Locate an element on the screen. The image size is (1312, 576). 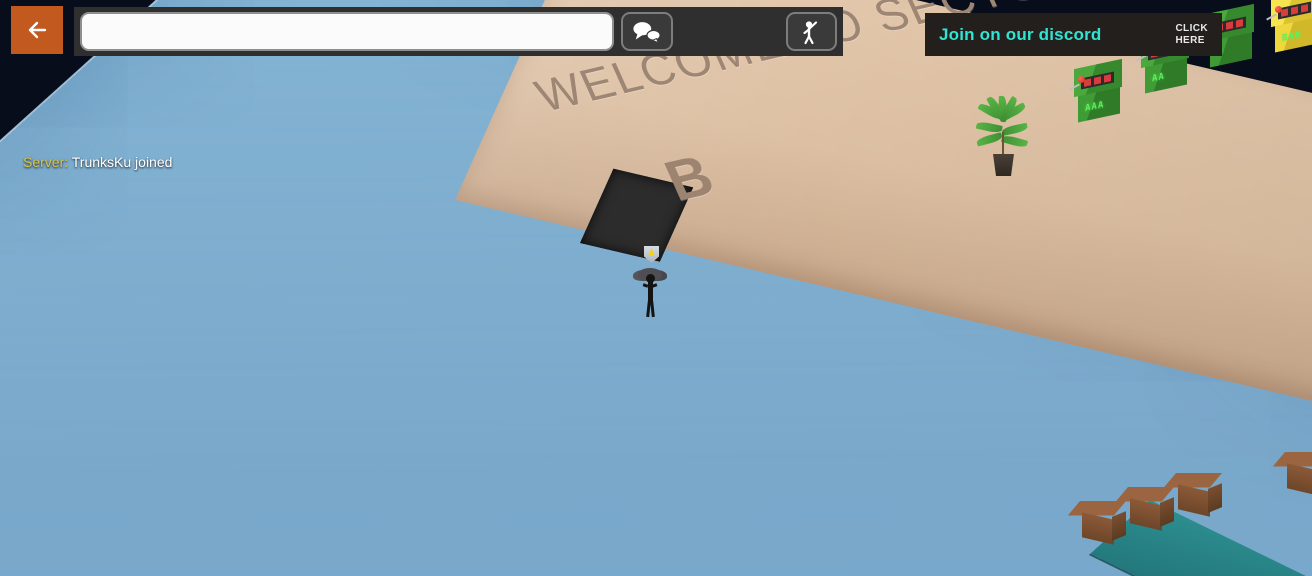
player-character is located at coordinates (651, 282).